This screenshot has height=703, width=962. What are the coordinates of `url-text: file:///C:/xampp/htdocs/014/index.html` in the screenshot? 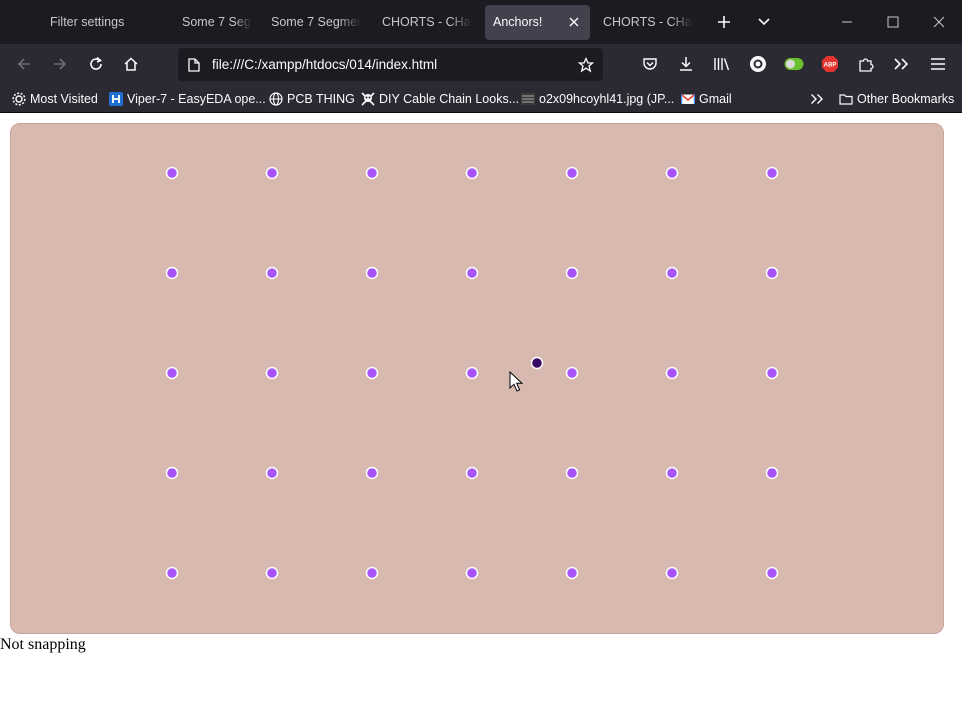 It's located at (324, 64).